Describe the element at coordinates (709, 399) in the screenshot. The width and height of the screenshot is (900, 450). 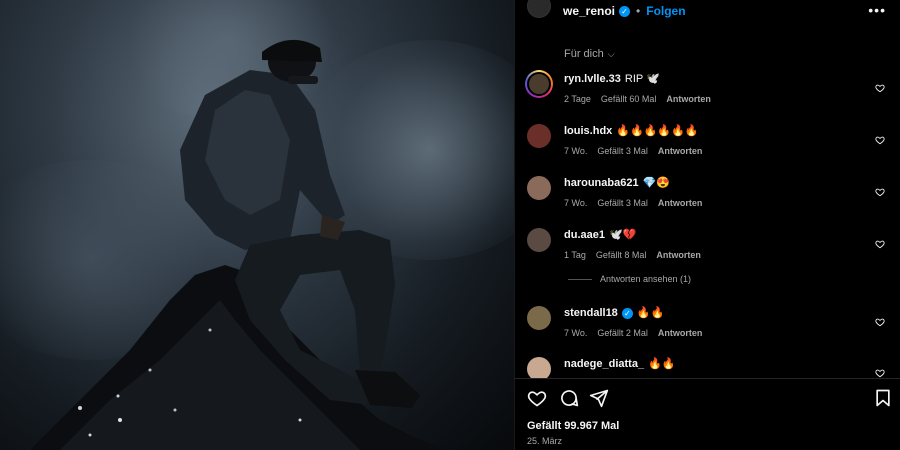
I see `post-actions-bar` at that location.